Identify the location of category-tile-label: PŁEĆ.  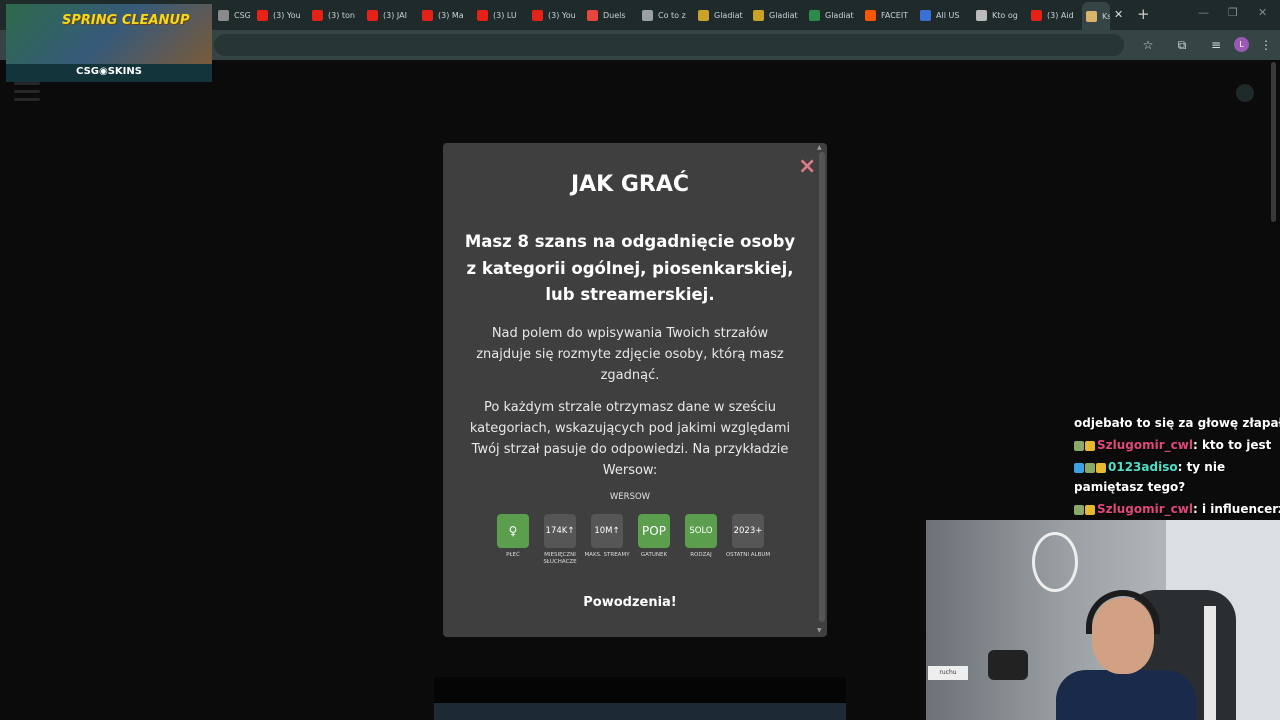
(513, 555).